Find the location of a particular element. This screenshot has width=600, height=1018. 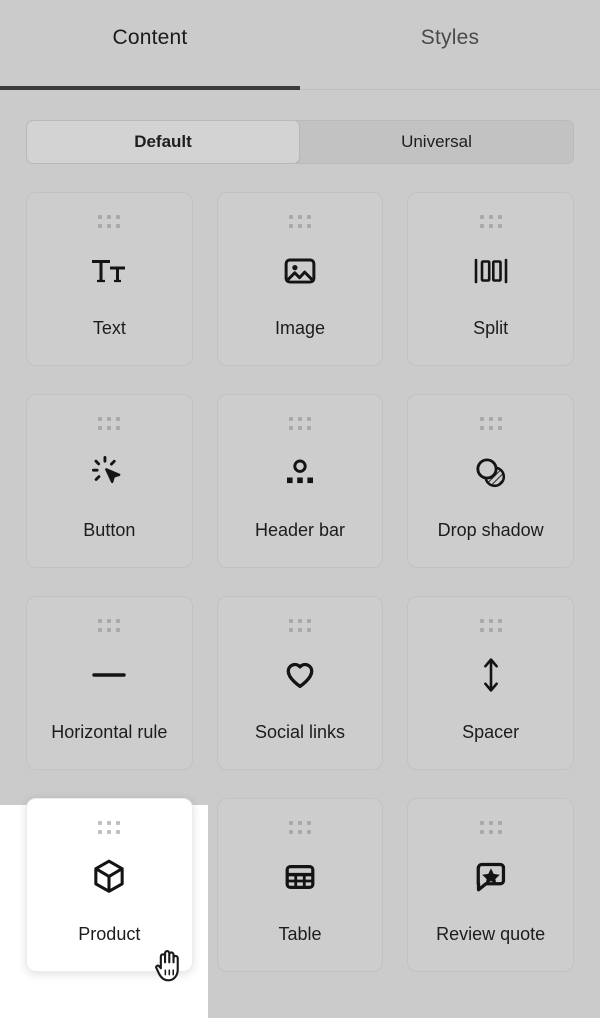

tab-styles: Styles is located at coordinates (450, 45).